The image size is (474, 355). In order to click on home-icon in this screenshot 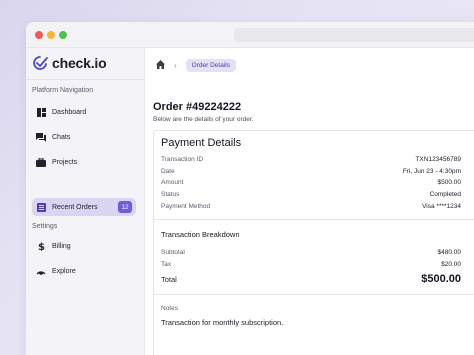, I will do `click(160, 65)`.